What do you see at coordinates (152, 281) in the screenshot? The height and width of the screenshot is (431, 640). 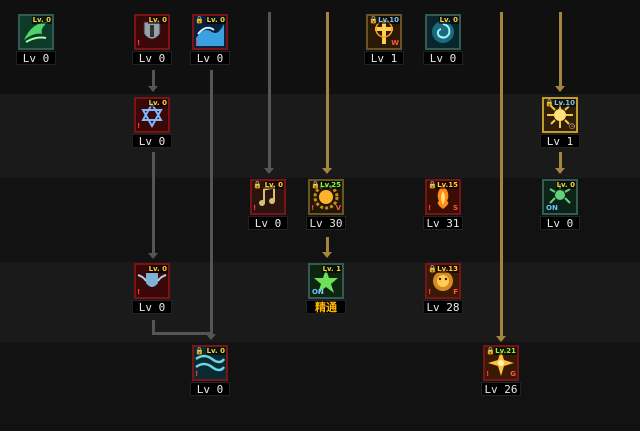 I see `winged-shield-icon: Lv. 0 !` at bounding box center [152, 281].